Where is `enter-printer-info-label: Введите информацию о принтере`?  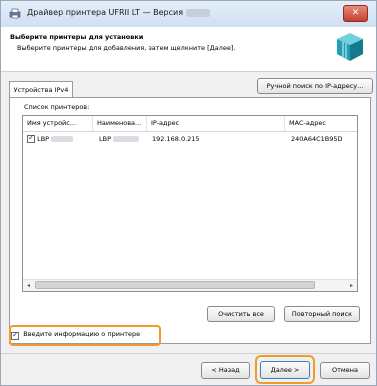
enter-printer-info-label: Введите информацию о принтере is located at coordinates (82, 334).